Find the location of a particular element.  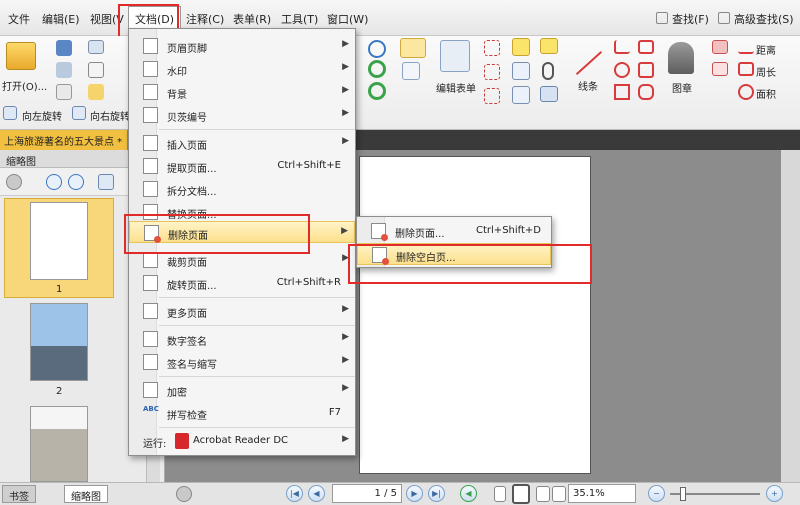

submenu-arrow-icon: ▶ is located at coordinates (345, 360).